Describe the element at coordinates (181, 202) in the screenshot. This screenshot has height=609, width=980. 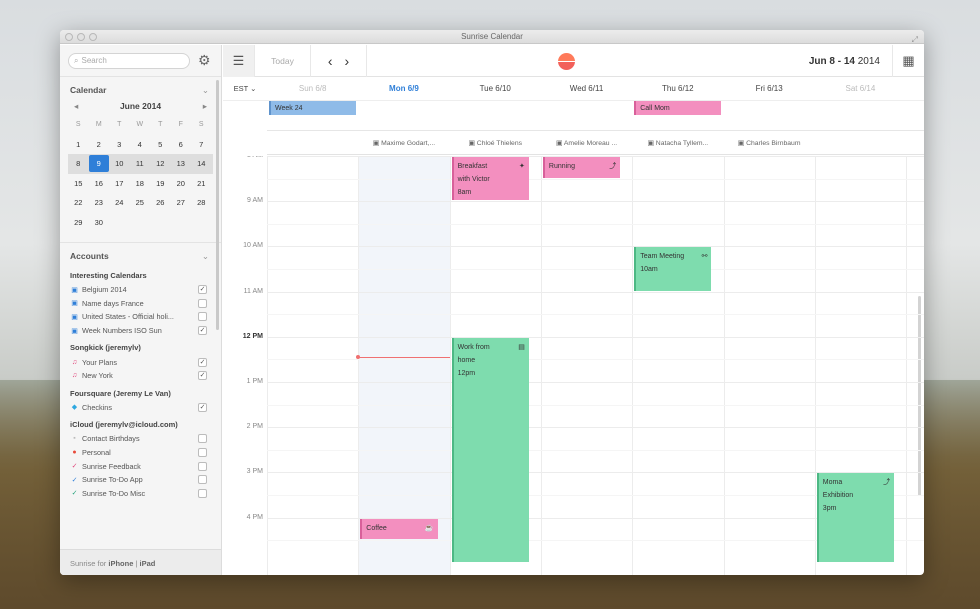
I see `mini-calendar-day: 27` at that location.